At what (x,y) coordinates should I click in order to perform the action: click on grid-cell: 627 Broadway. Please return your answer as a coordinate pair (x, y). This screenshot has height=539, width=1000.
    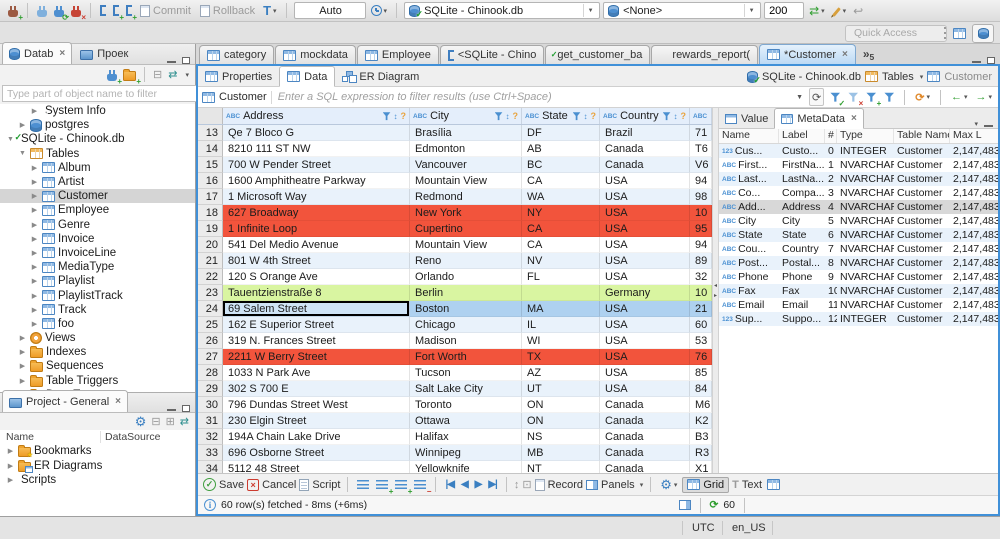
    Looking at the image, I should click on (316, 213).